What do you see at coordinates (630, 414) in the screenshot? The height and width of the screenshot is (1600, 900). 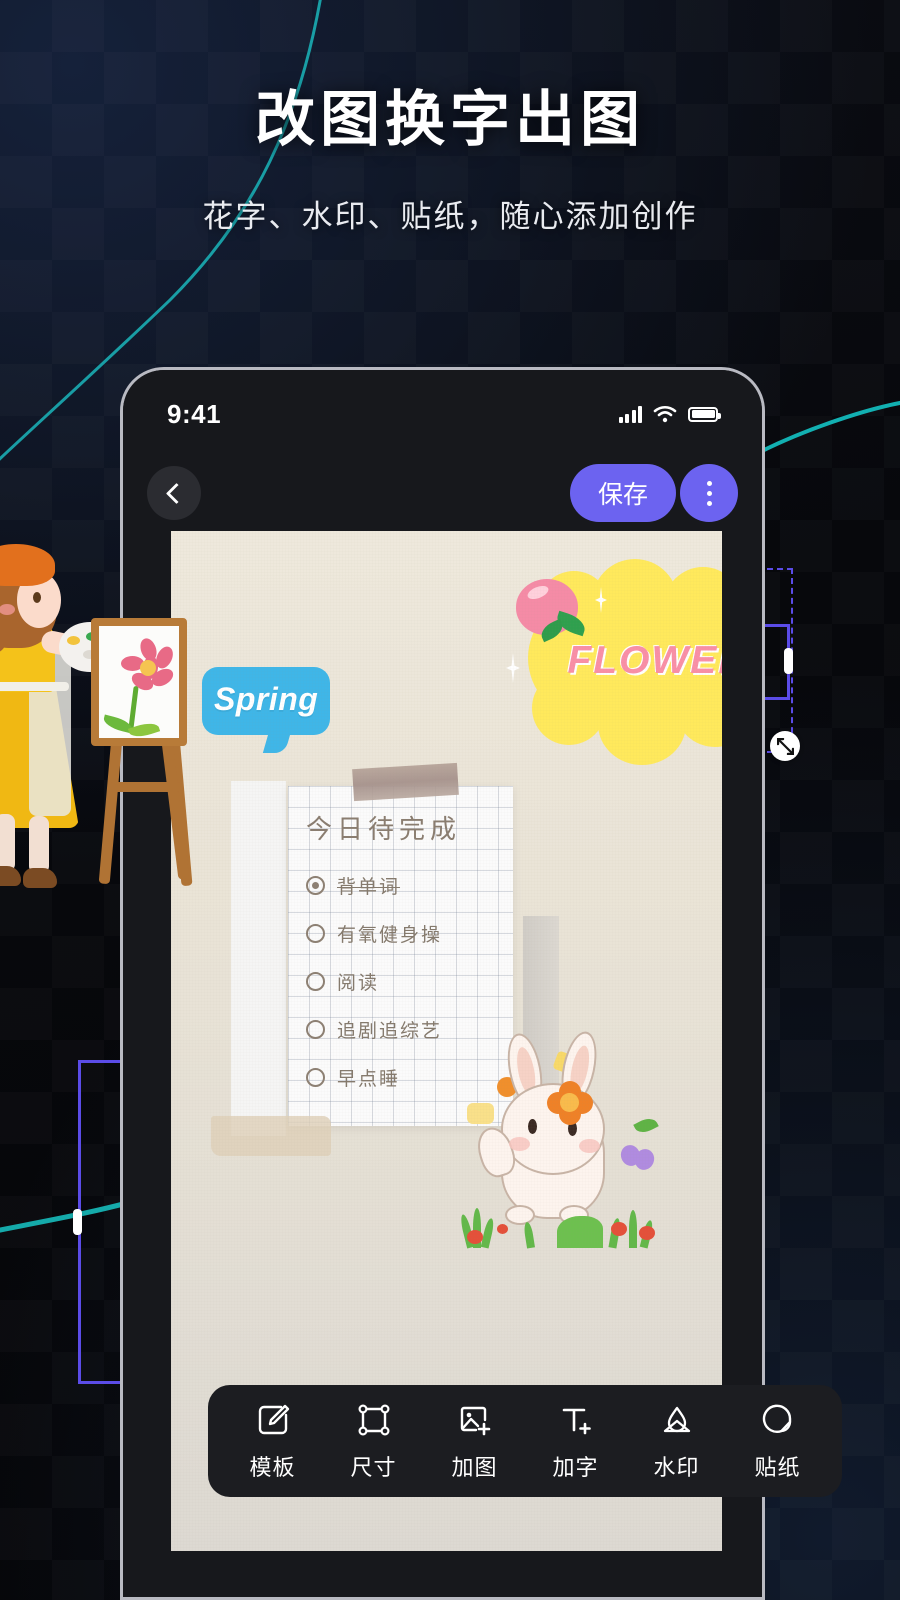 I see `cellular-signal-icon` at bounding box center [630, 414].